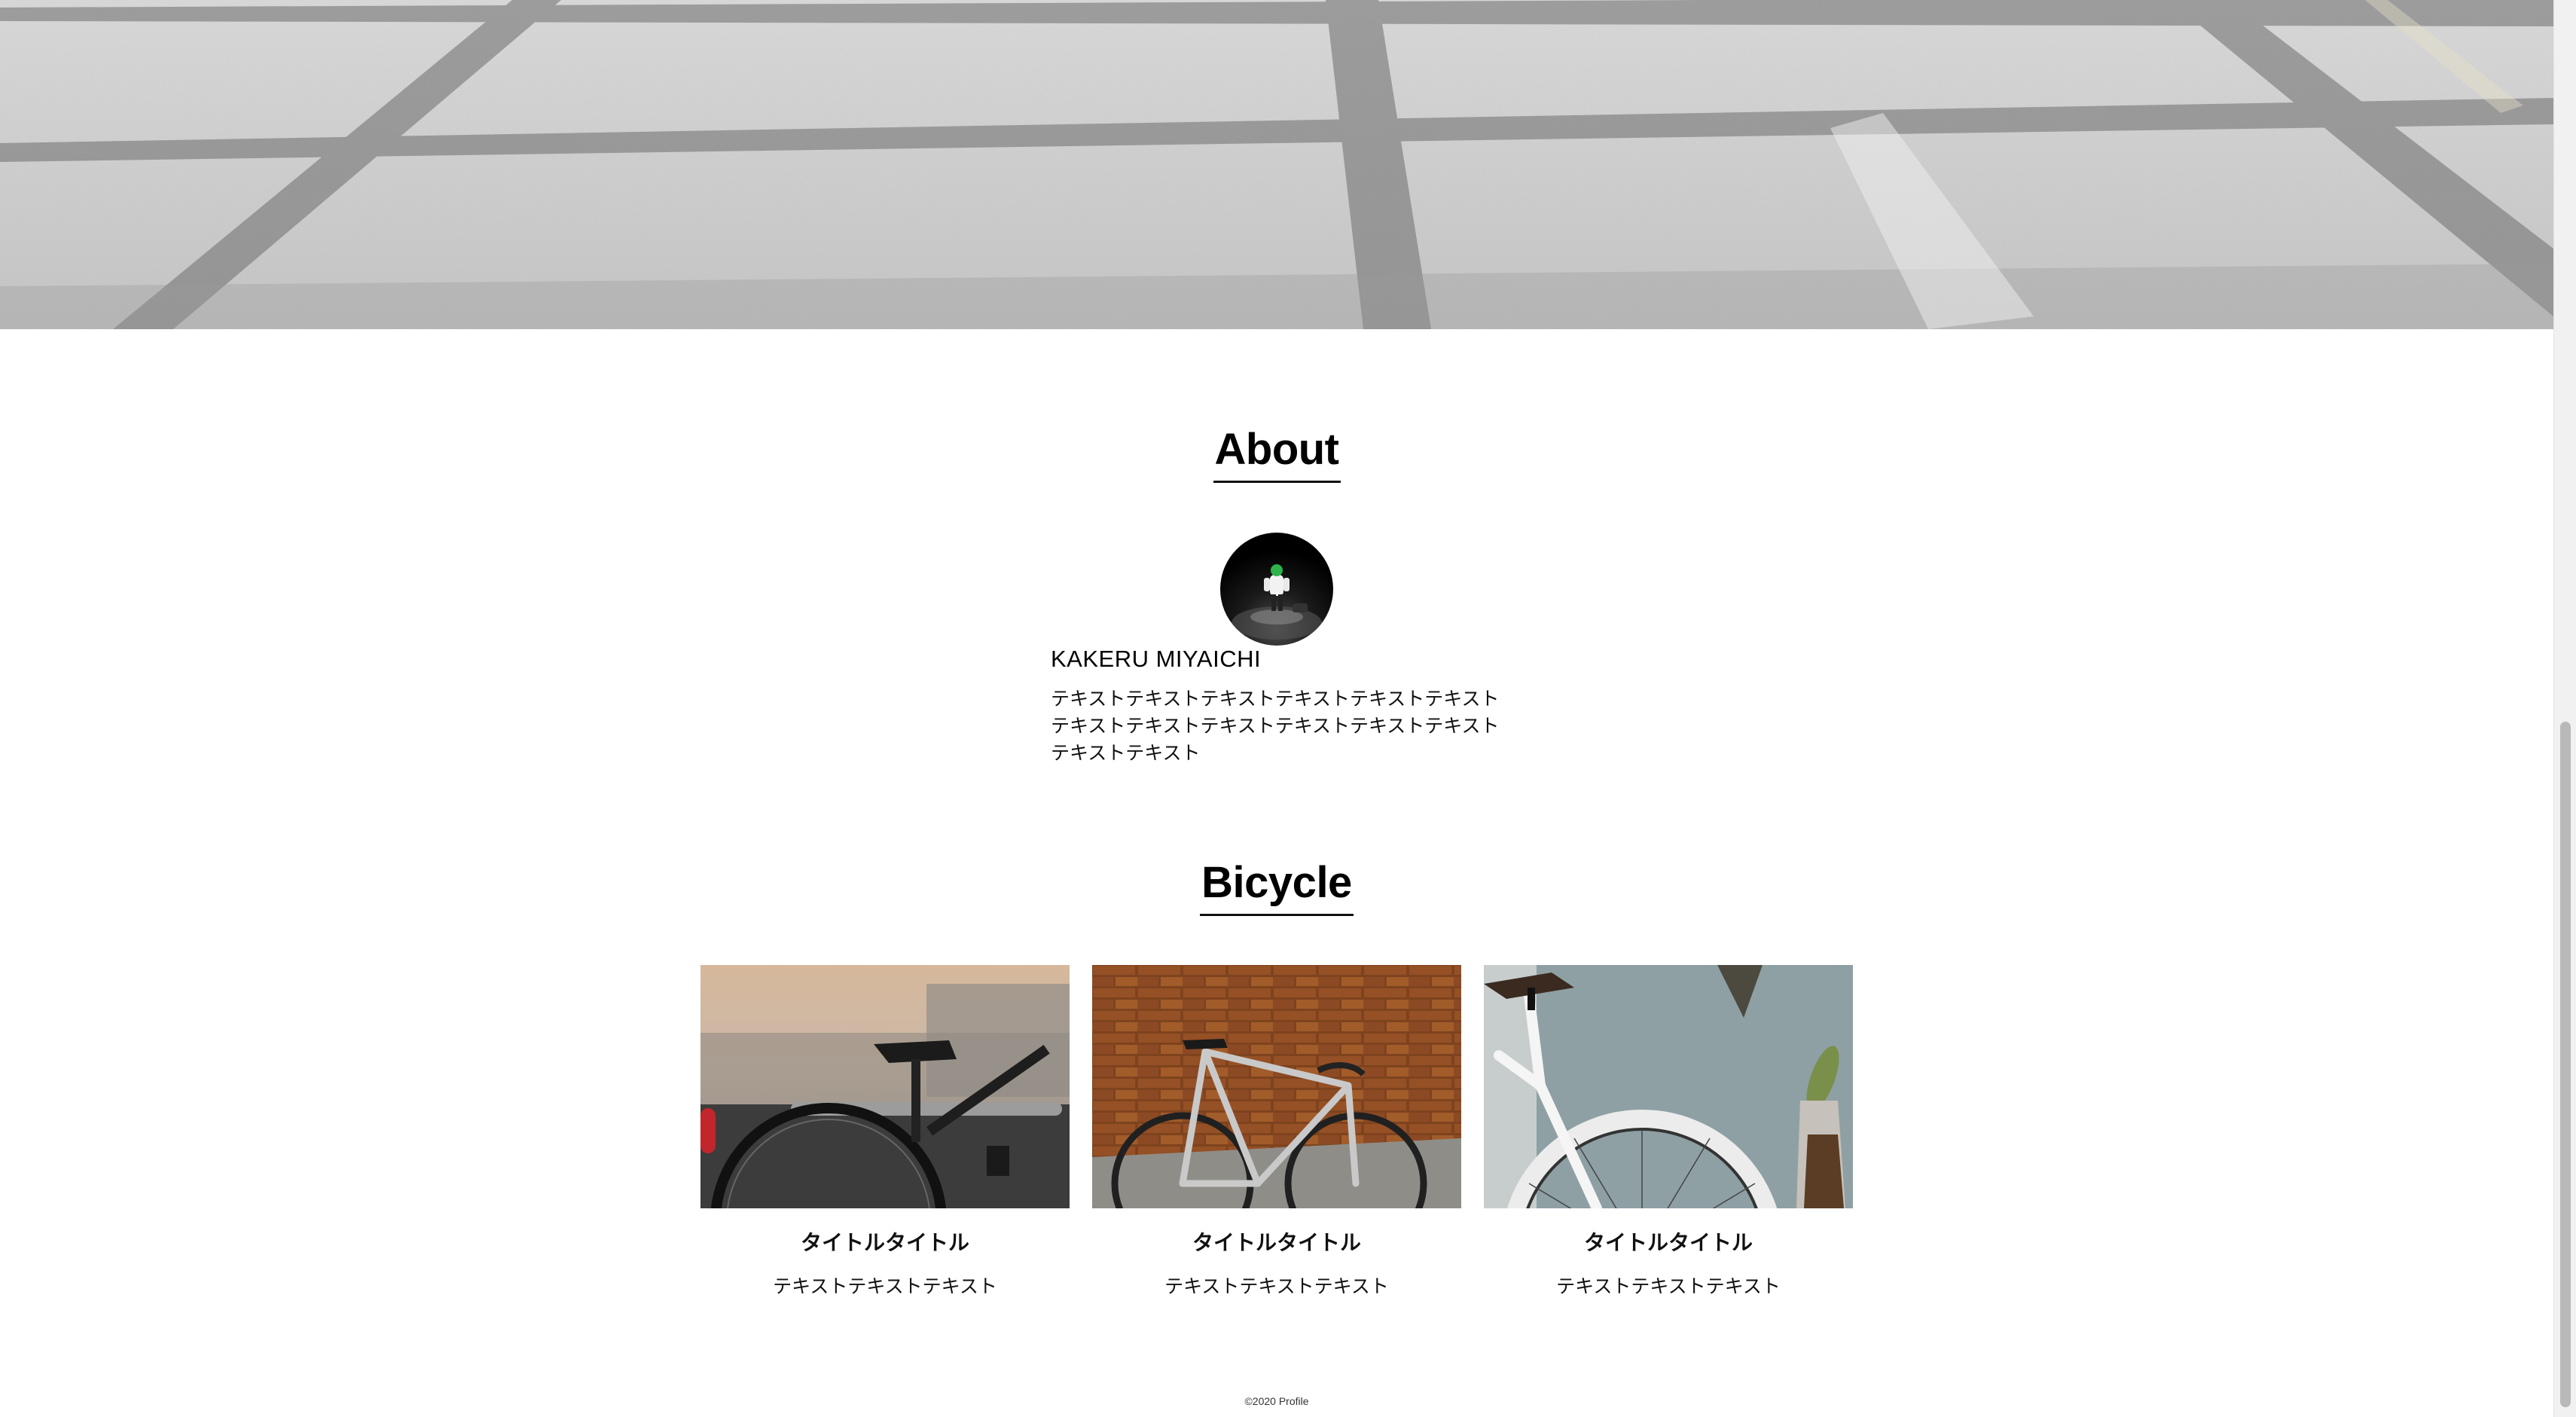 This screenshot has height=1417, width=2576. Describe the element at coordinates (1157, 659) in the screenshot. I see `profile-name: KAKERU MIYAICHI` at that location.